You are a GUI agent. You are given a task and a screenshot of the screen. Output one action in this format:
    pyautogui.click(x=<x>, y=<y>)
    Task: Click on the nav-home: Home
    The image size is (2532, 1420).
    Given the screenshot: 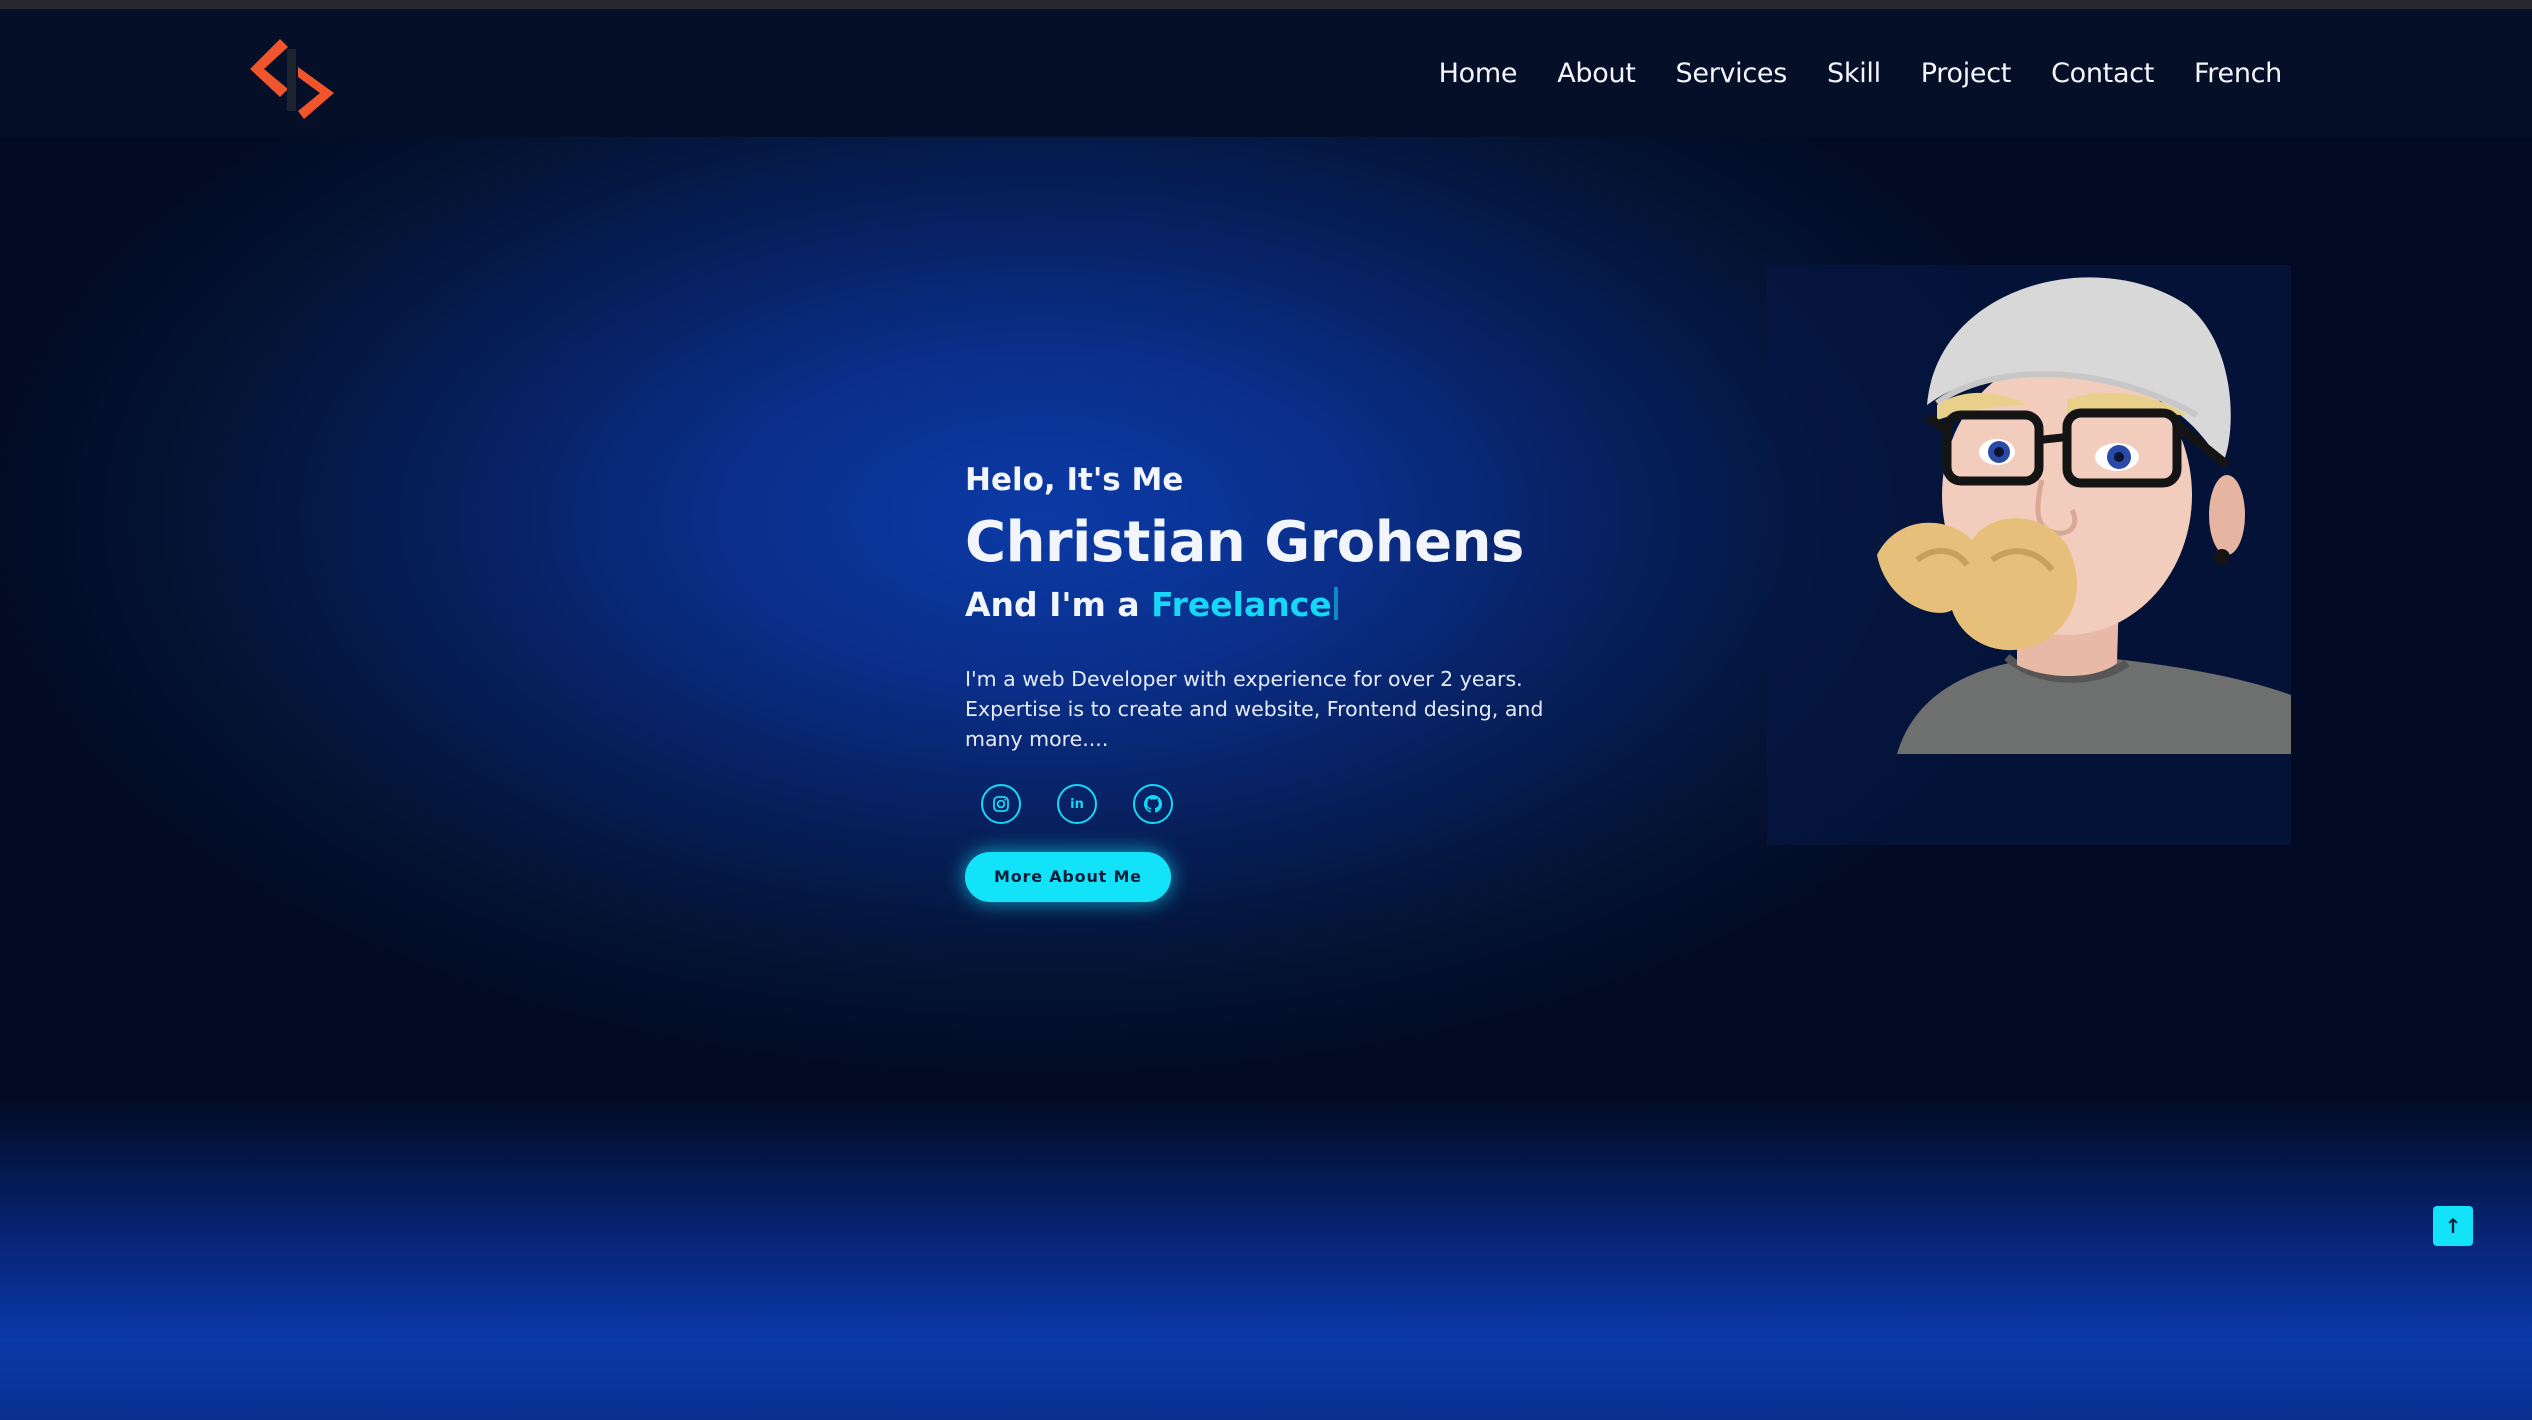 What is the action you would take?
    pyautogui.click(x=1478, y=73)
    